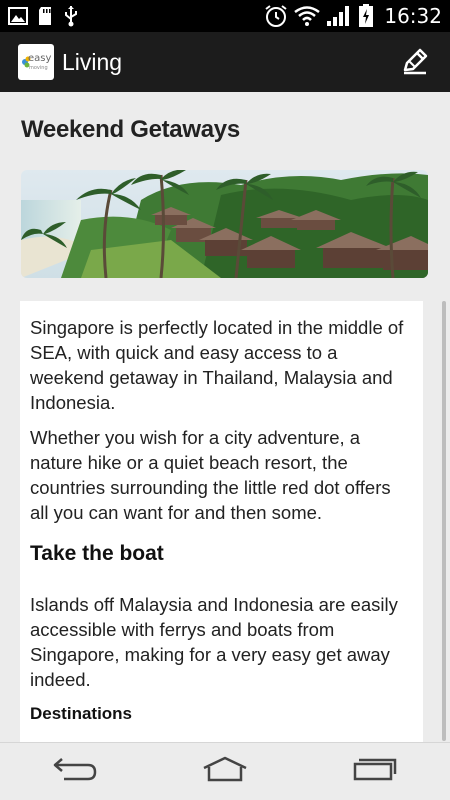 This screenshot has height=800, width=450. Describe the element at coordinates (413, 16) in the screenshot. I see `clock: 16:32` at that location.